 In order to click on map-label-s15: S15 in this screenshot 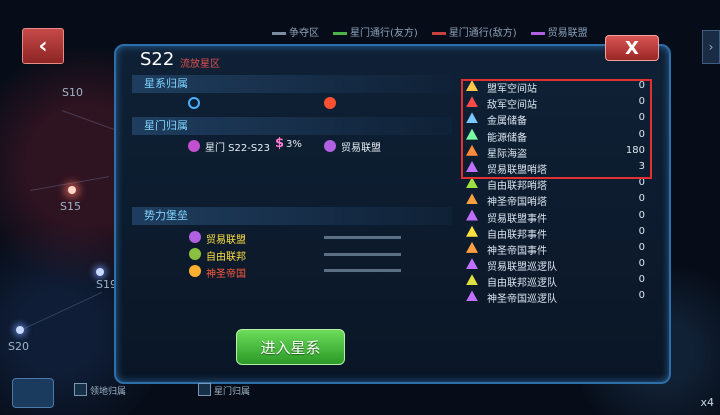, I will do `click(70, 206)`.